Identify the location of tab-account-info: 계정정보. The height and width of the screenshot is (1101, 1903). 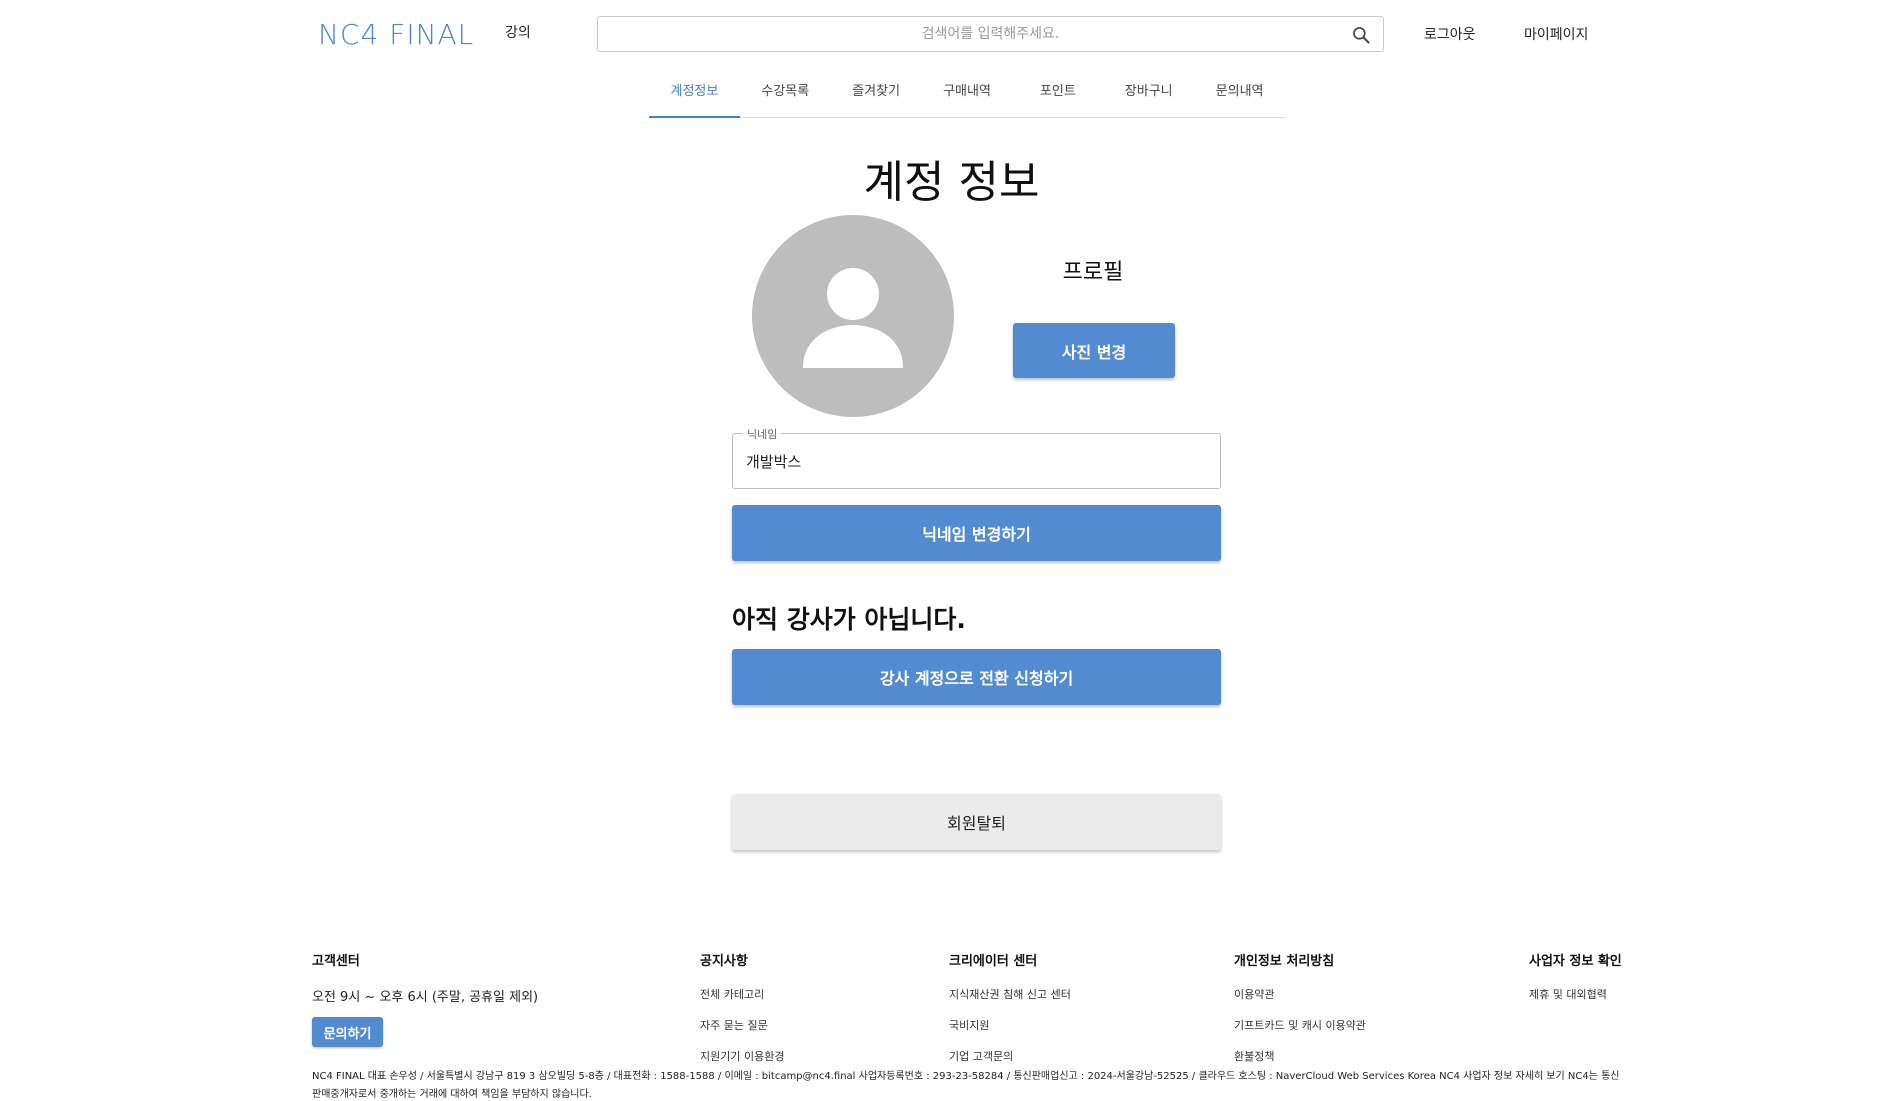
(694, 95).